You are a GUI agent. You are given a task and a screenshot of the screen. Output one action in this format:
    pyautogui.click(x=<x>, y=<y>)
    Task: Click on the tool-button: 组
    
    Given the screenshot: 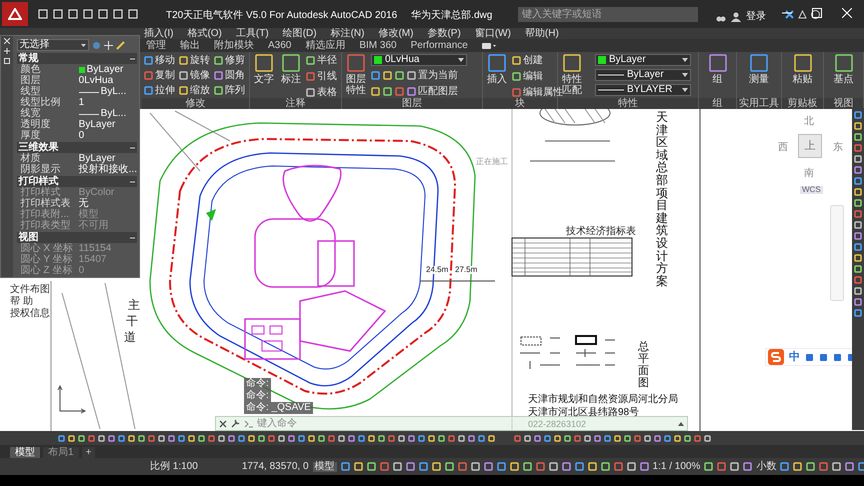 What is the action you would take?
    pyautogui.click(x=717, y=79)
    